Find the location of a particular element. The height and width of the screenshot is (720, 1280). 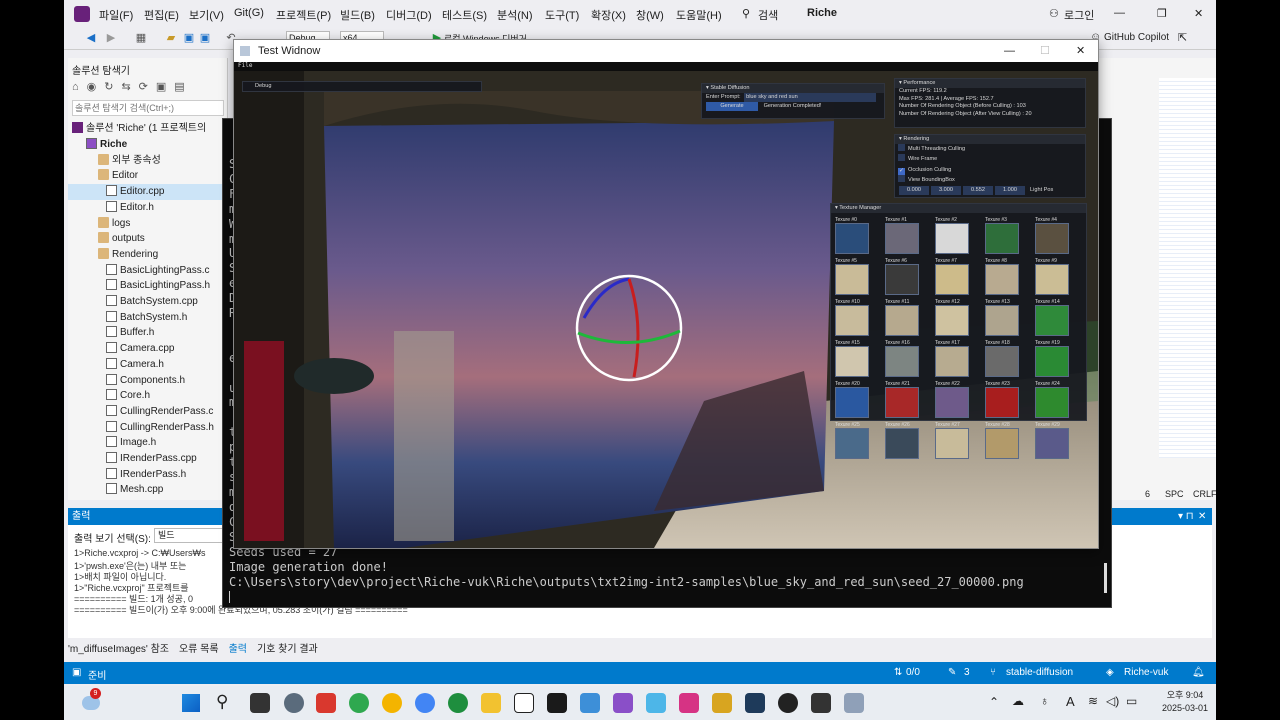

tree-folder: 외부 종속성 is located at coordinates (148, 161).